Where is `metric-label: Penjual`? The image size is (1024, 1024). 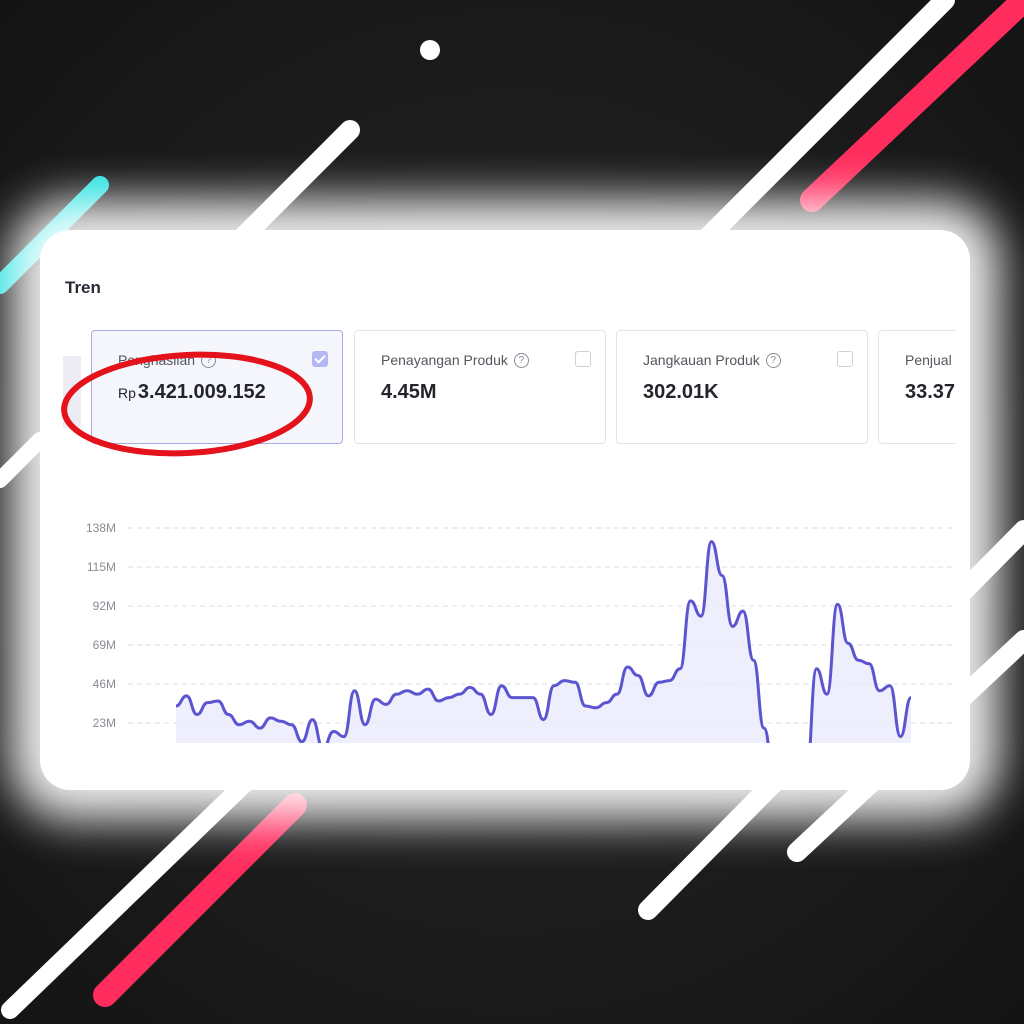
metric-label: Penjual is located at coordinates (928, 360).